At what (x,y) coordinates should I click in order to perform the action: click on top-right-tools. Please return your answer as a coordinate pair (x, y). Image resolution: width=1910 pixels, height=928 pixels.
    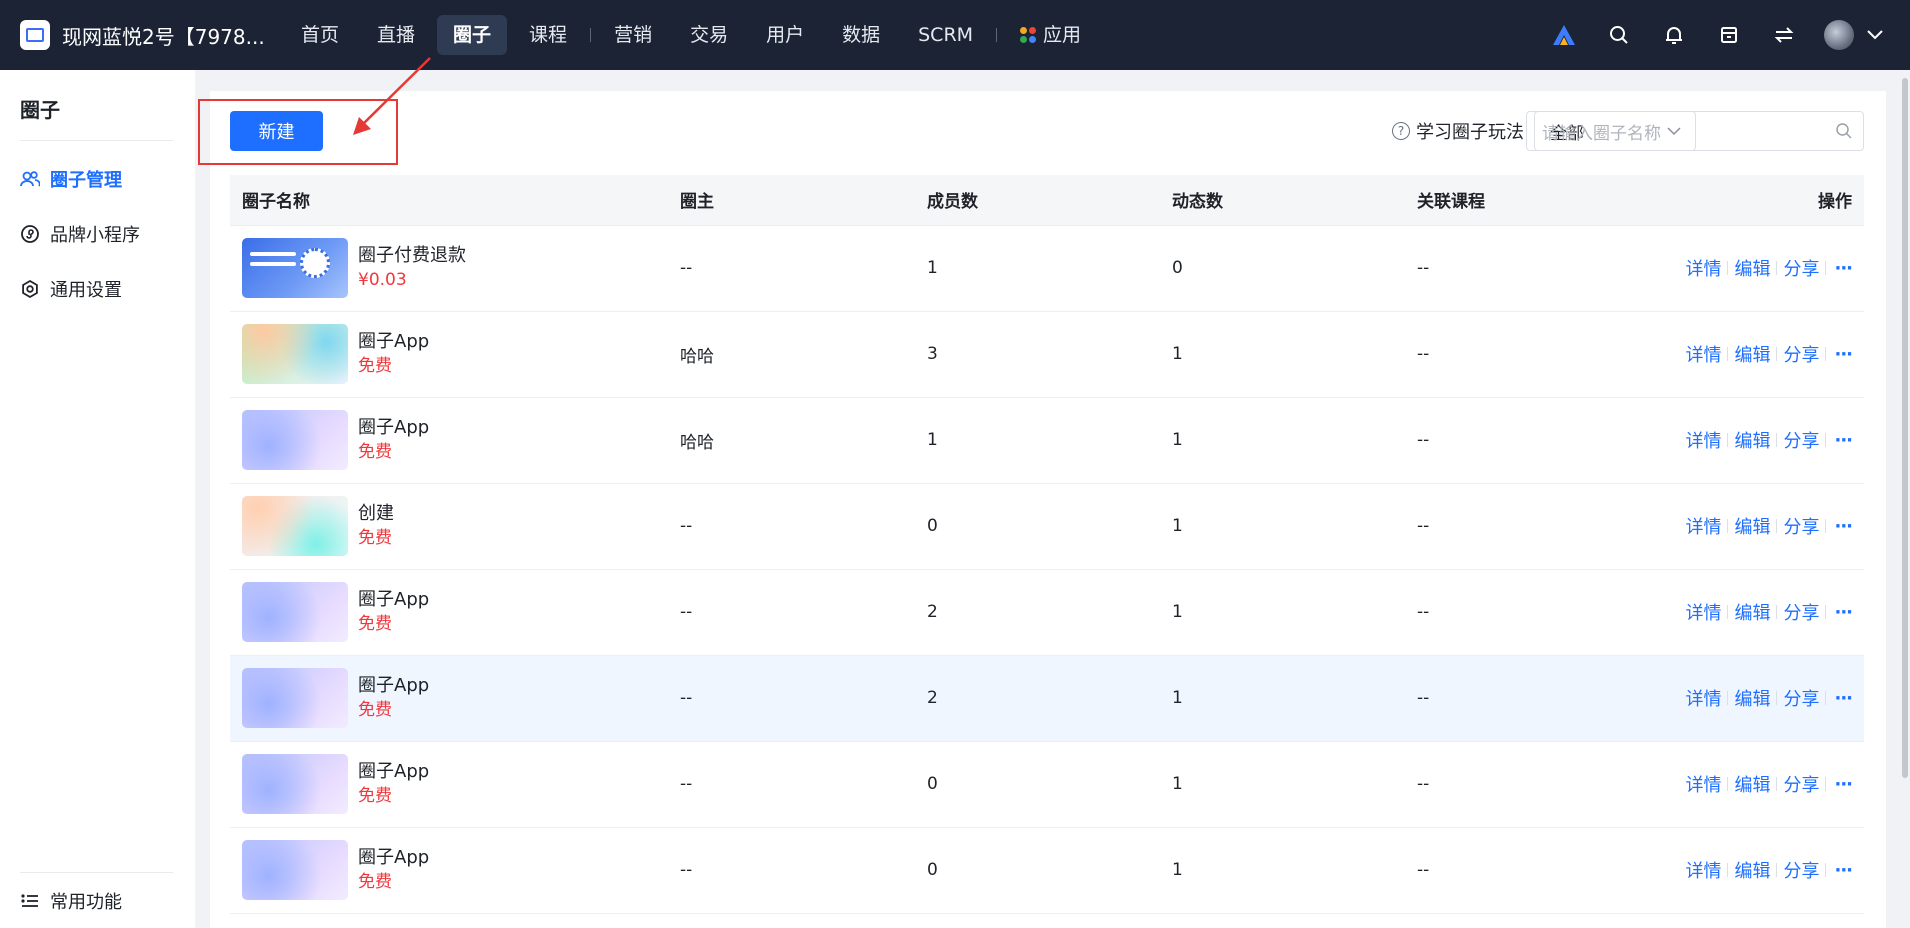
    Looking at the image, I should click on (1707, 35).